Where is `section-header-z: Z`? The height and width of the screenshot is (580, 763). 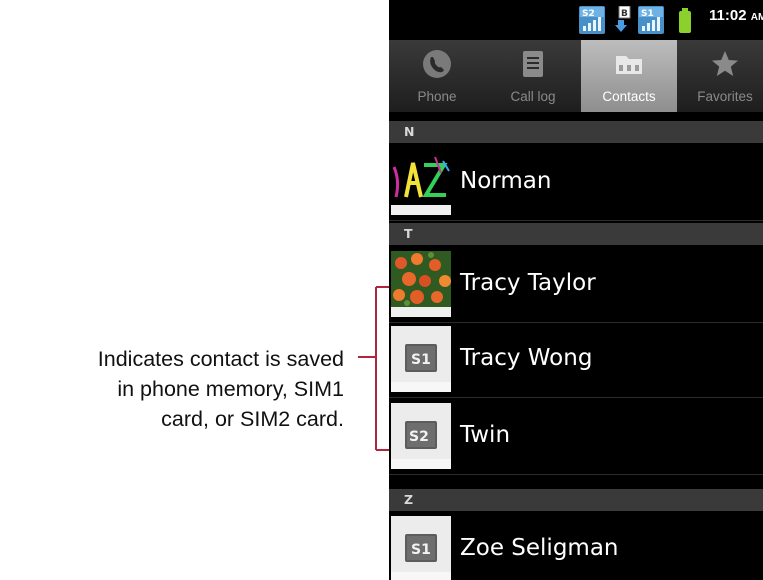 section-header-z: Z is located at coordinates (576, 500).